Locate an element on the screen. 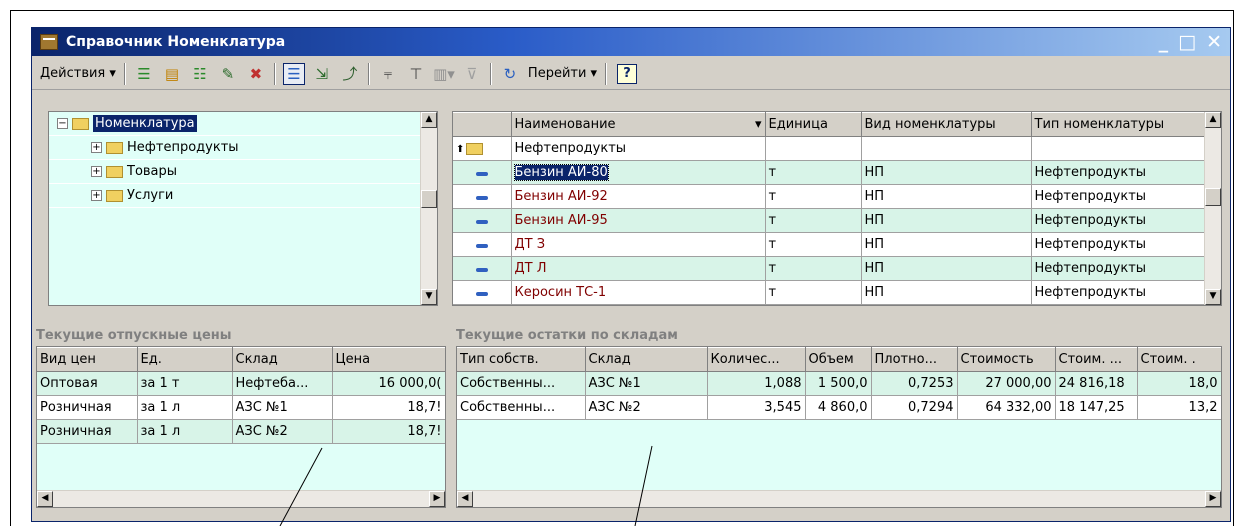  callout-lines is located at coordinates (466, 485).